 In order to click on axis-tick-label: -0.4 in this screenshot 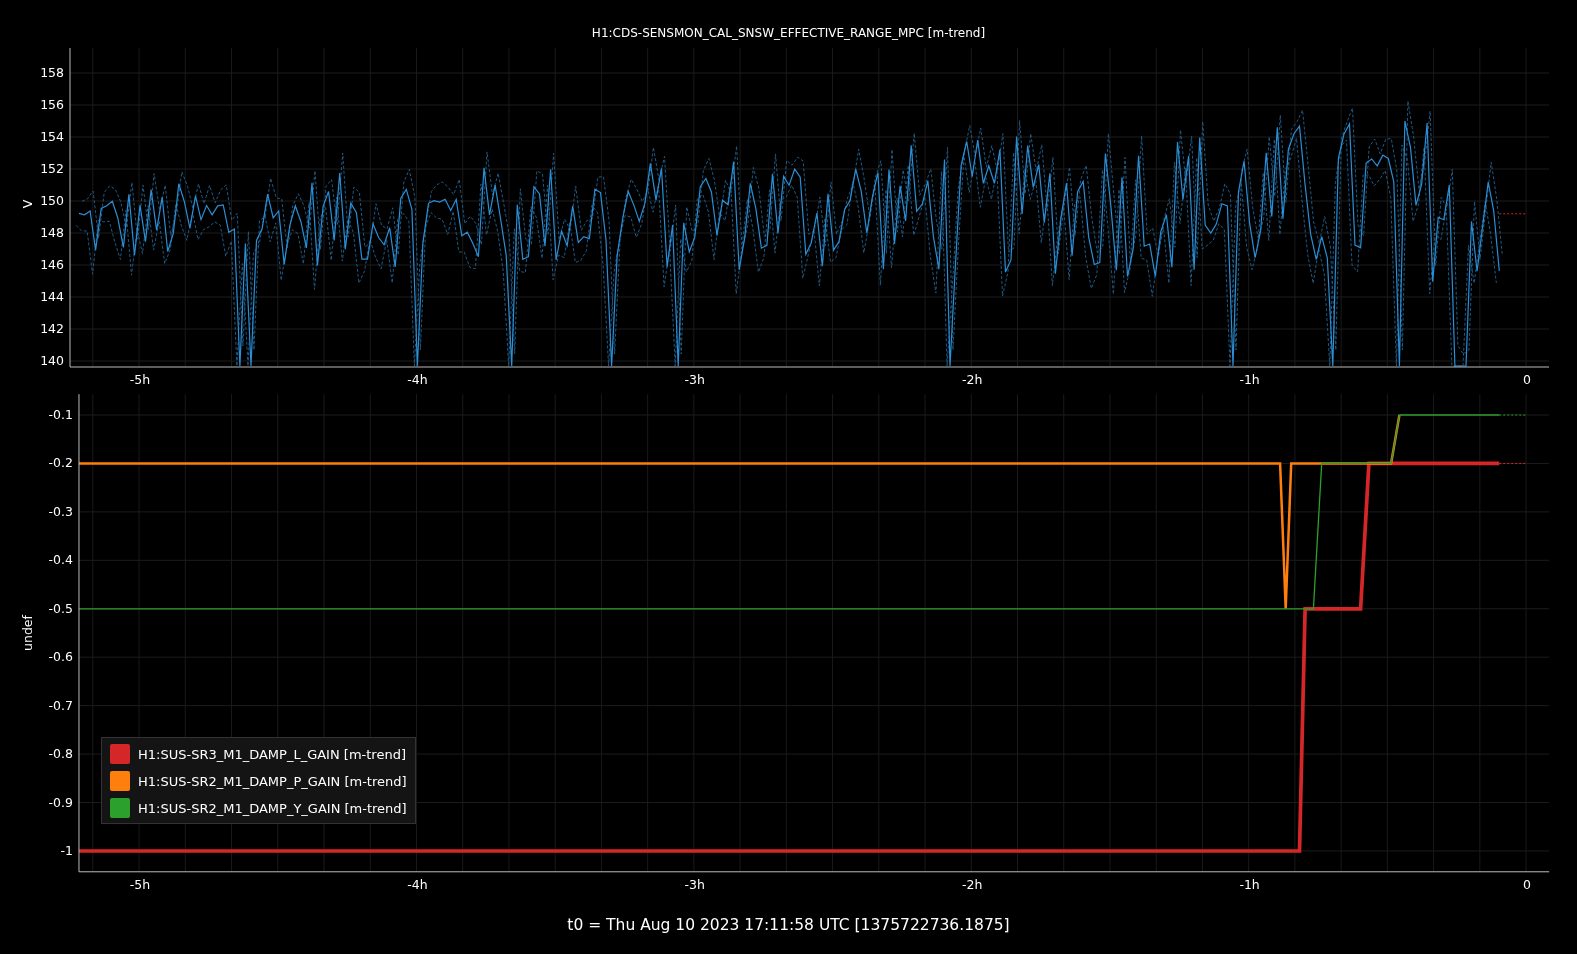, I will do `click(60, 560)`.